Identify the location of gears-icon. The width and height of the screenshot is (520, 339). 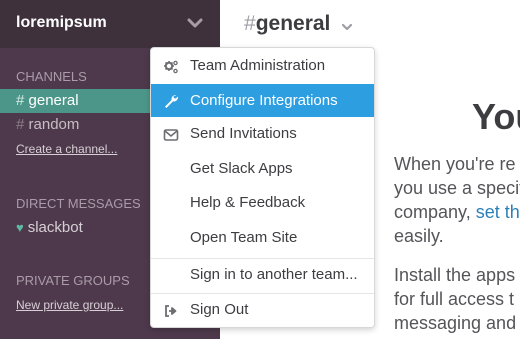
(171, 67).